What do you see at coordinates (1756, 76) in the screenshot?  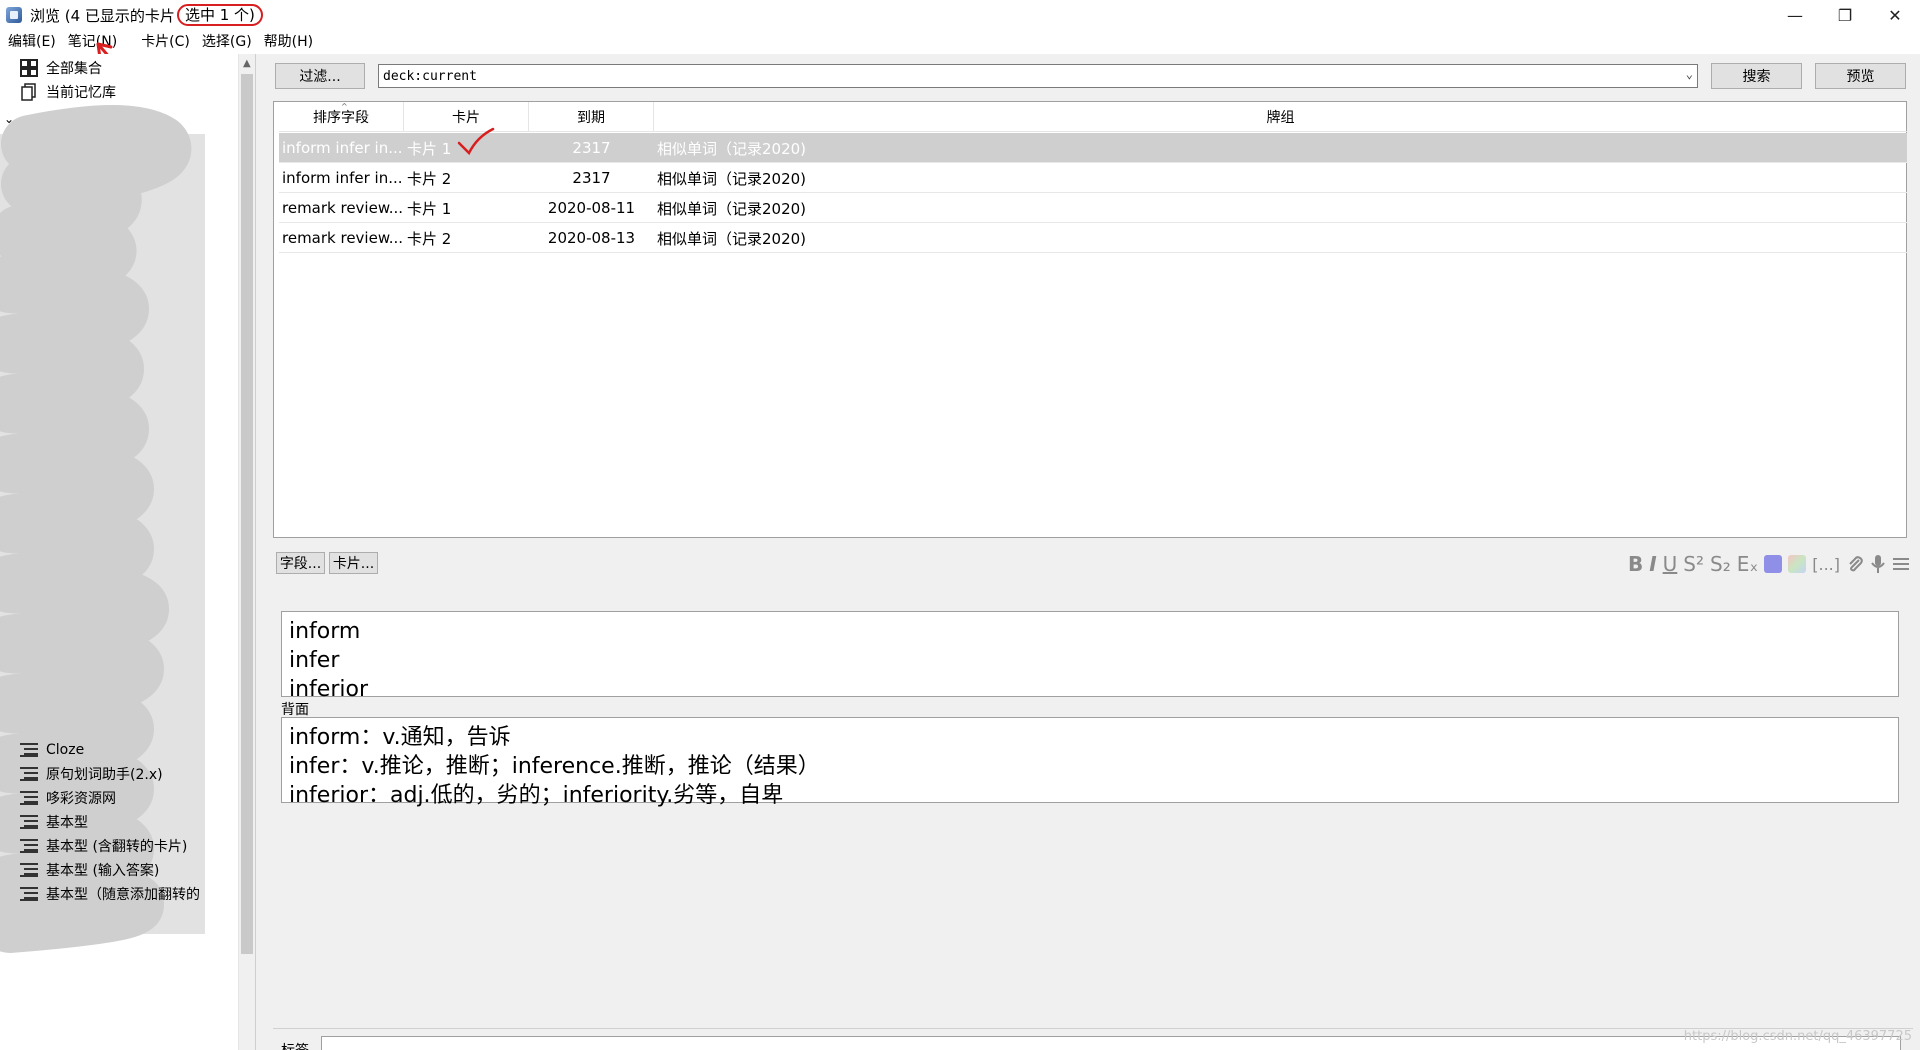 I see `search-button: 搜索` at bounding box center [1756, 76].